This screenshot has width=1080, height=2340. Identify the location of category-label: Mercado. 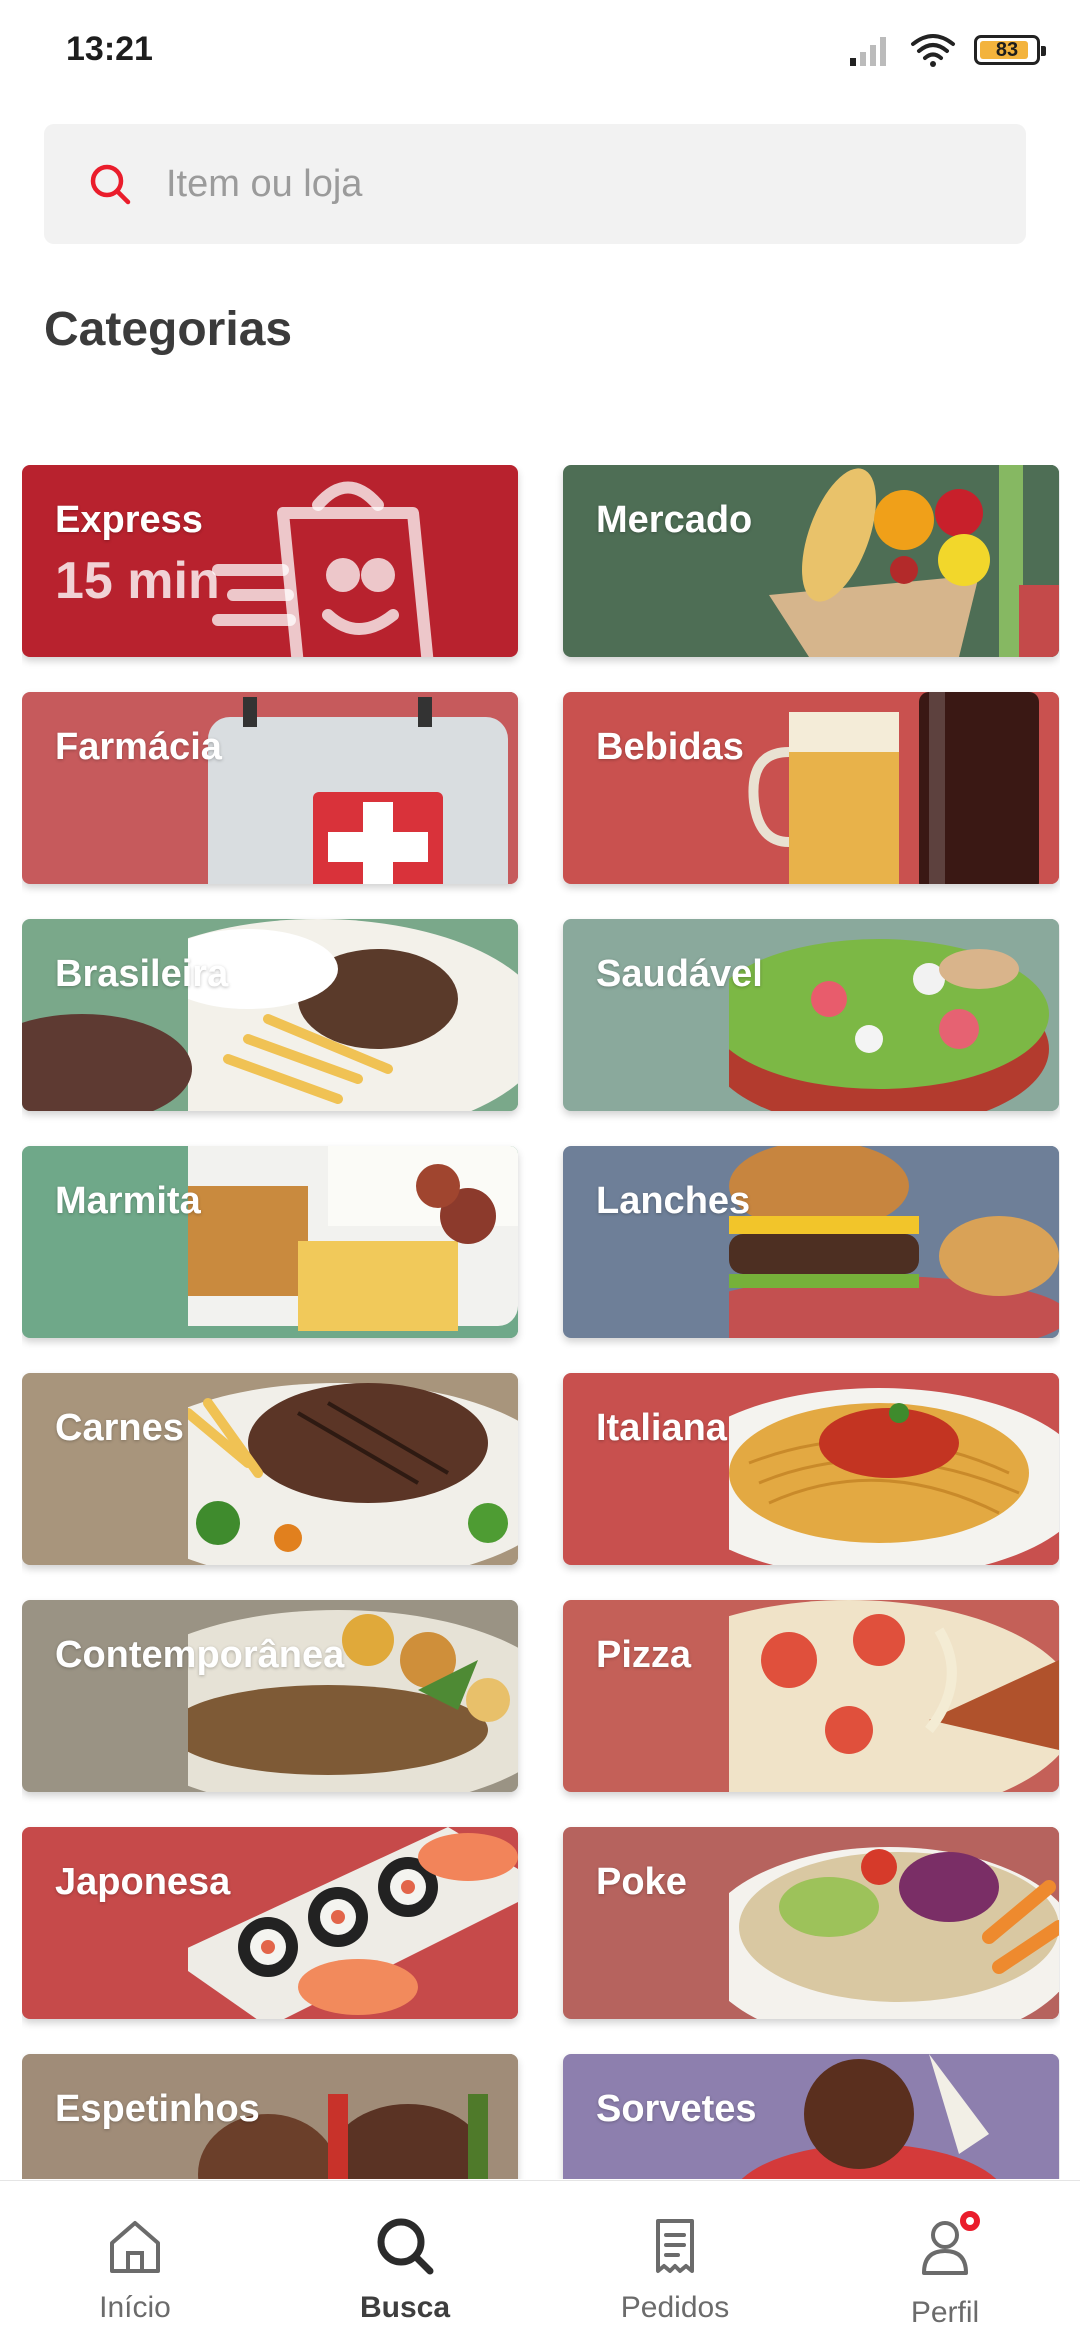
(674, 520).